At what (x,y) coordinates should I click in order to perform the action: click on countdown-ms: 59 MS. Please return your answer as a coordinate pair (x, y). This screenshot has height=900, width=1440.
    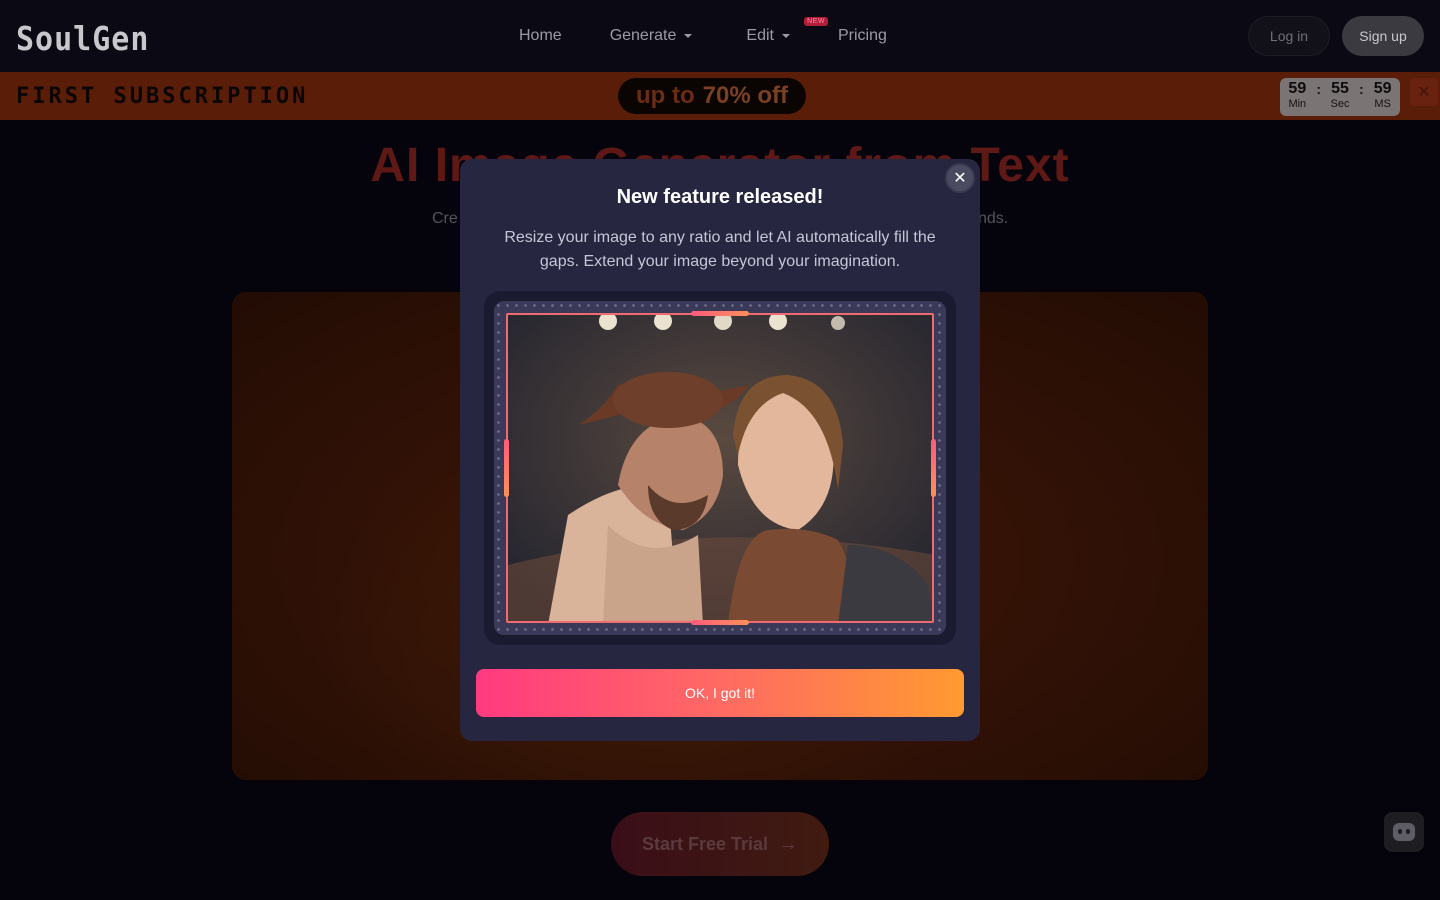
    Looking at the image, I should click on (1383, 98).